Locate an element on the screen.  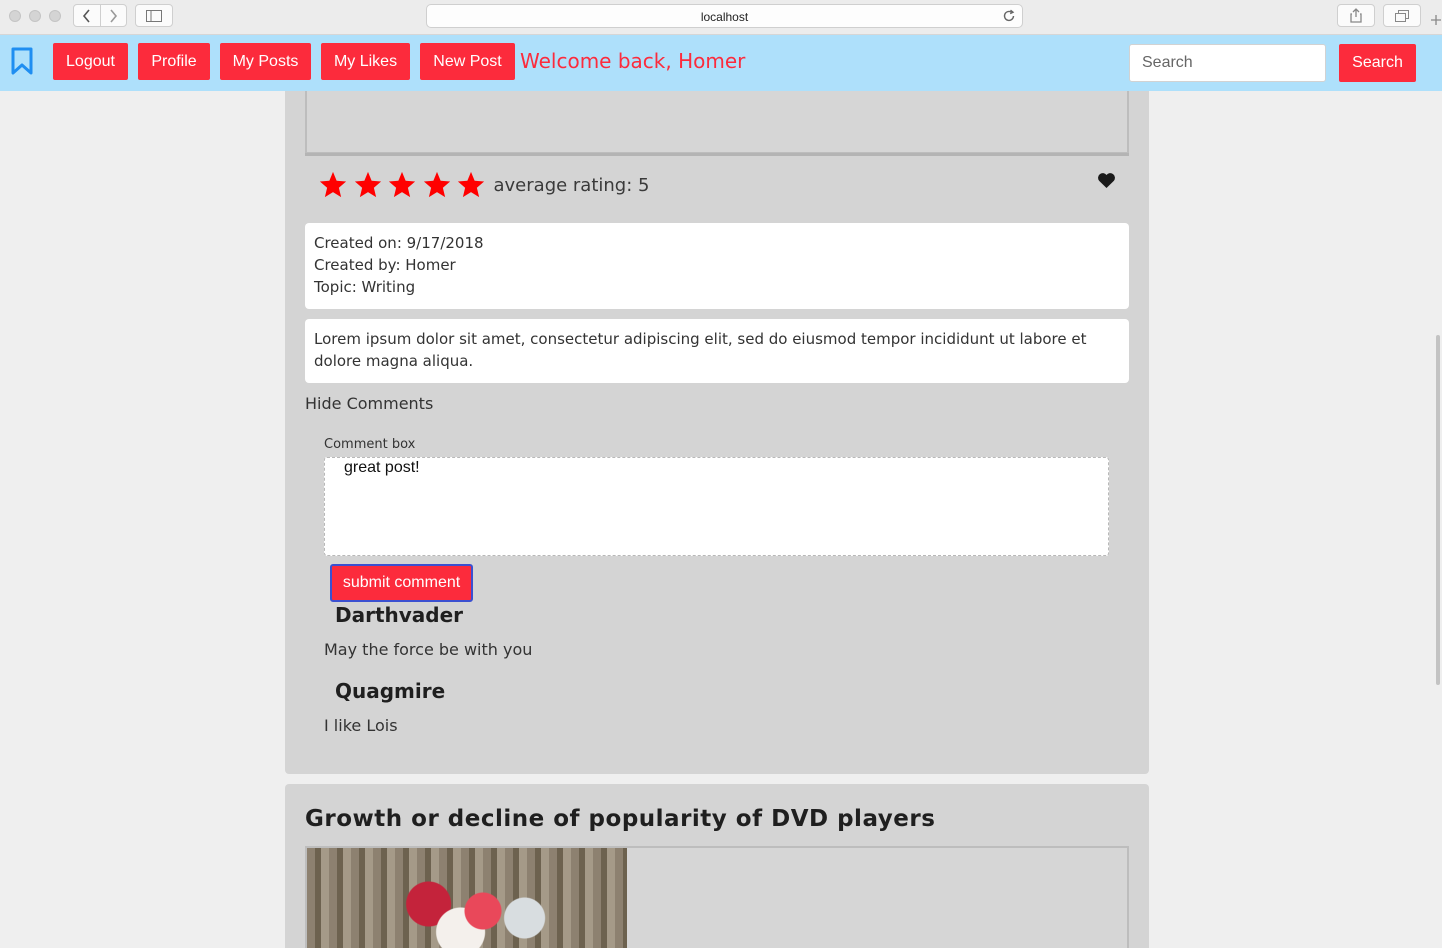
close-window-button is located at coordinates (15, 16).